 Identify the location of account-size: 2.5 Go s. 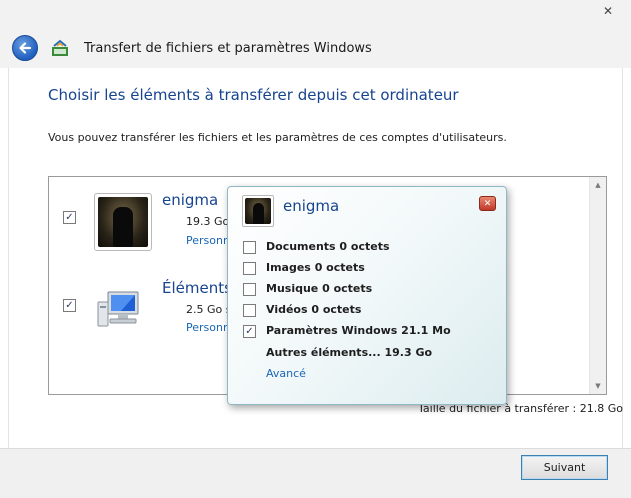
(209, 309).